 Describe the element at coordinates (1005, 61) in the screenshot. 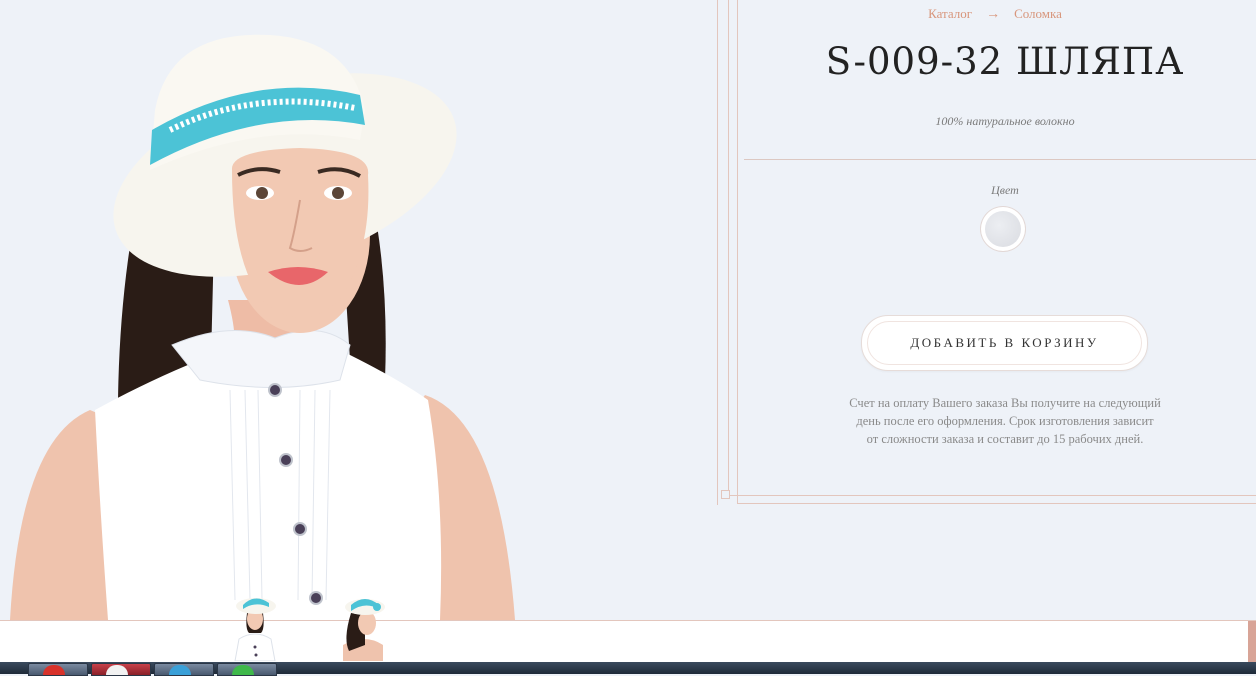

I see `product-title: S-009-32 ШЛЯПА` at that location.